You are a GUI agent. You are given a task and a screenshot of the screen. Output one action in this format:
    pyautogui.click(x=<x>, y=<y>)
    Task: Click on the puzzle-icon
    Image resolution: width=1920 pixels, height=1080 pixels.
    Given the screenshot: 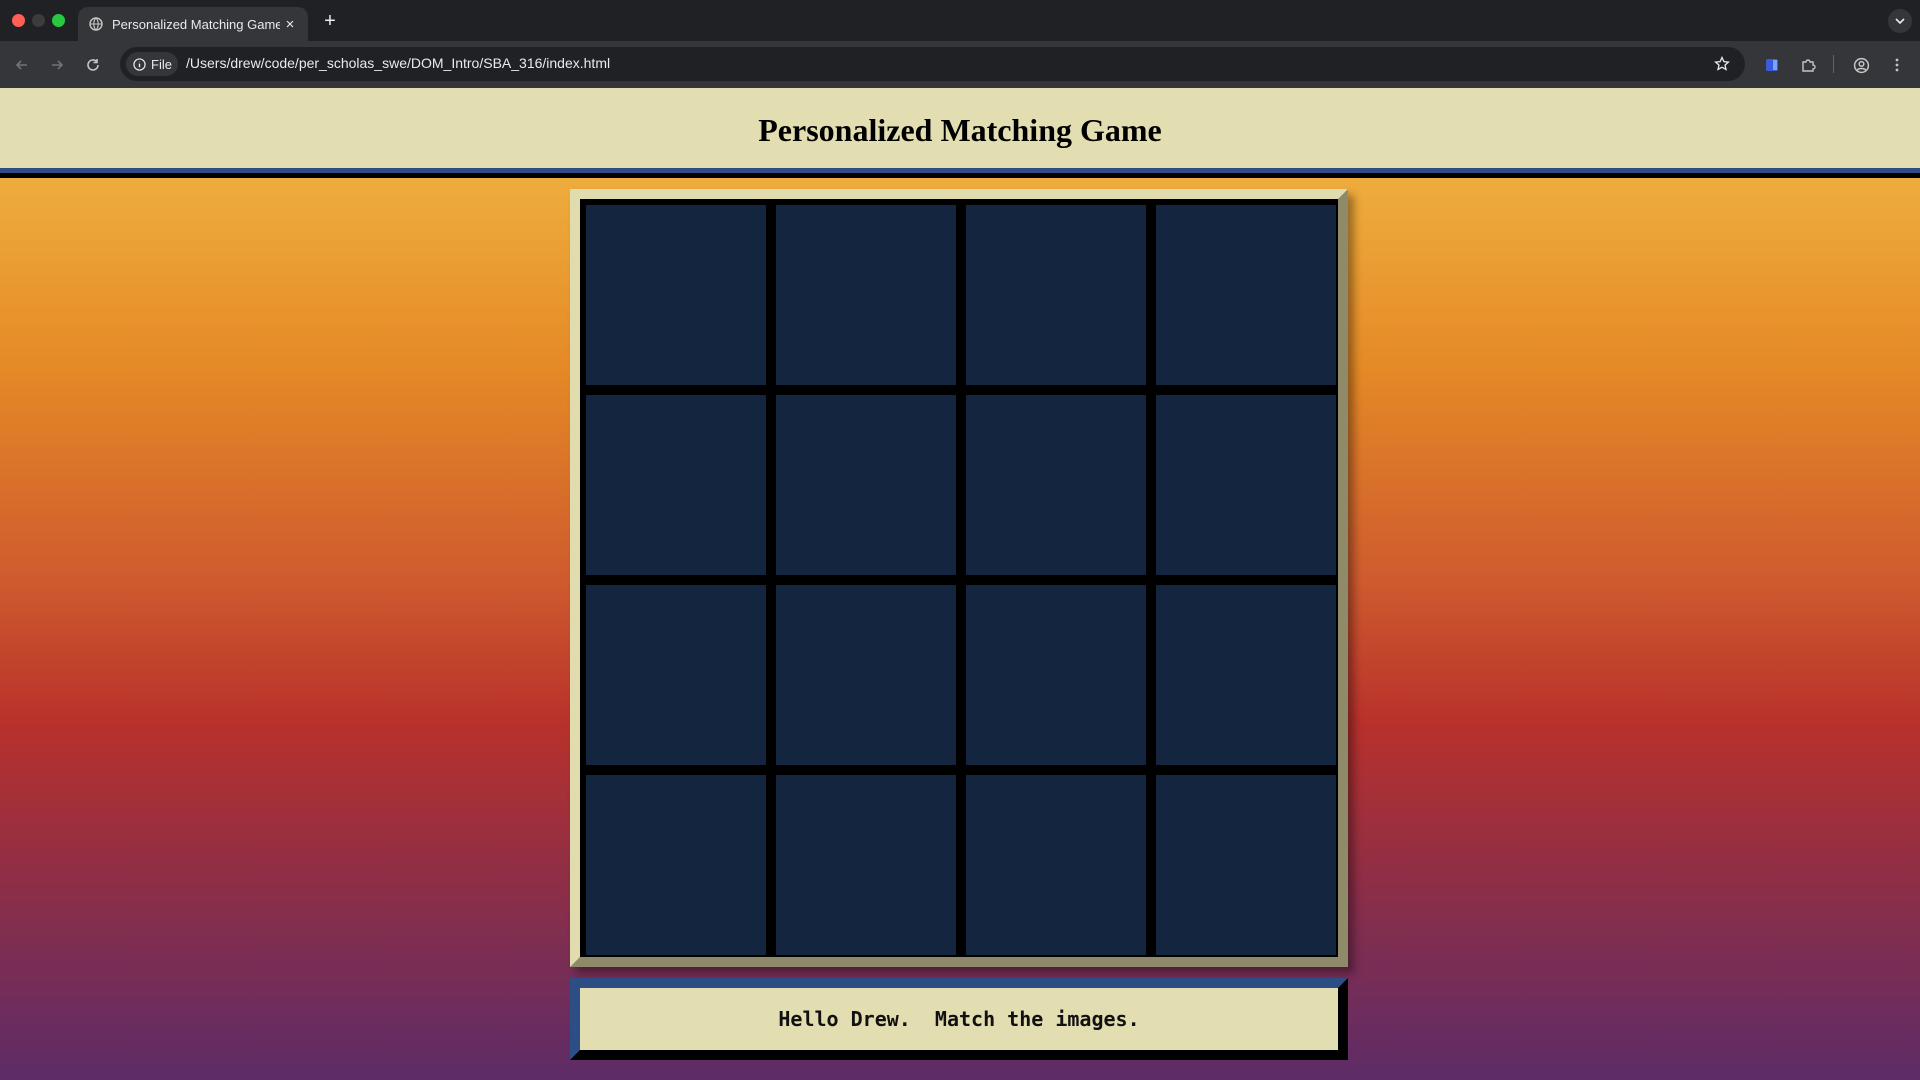 What is the action you would take?
    pyautogui.click(x=1809, y=65)
    